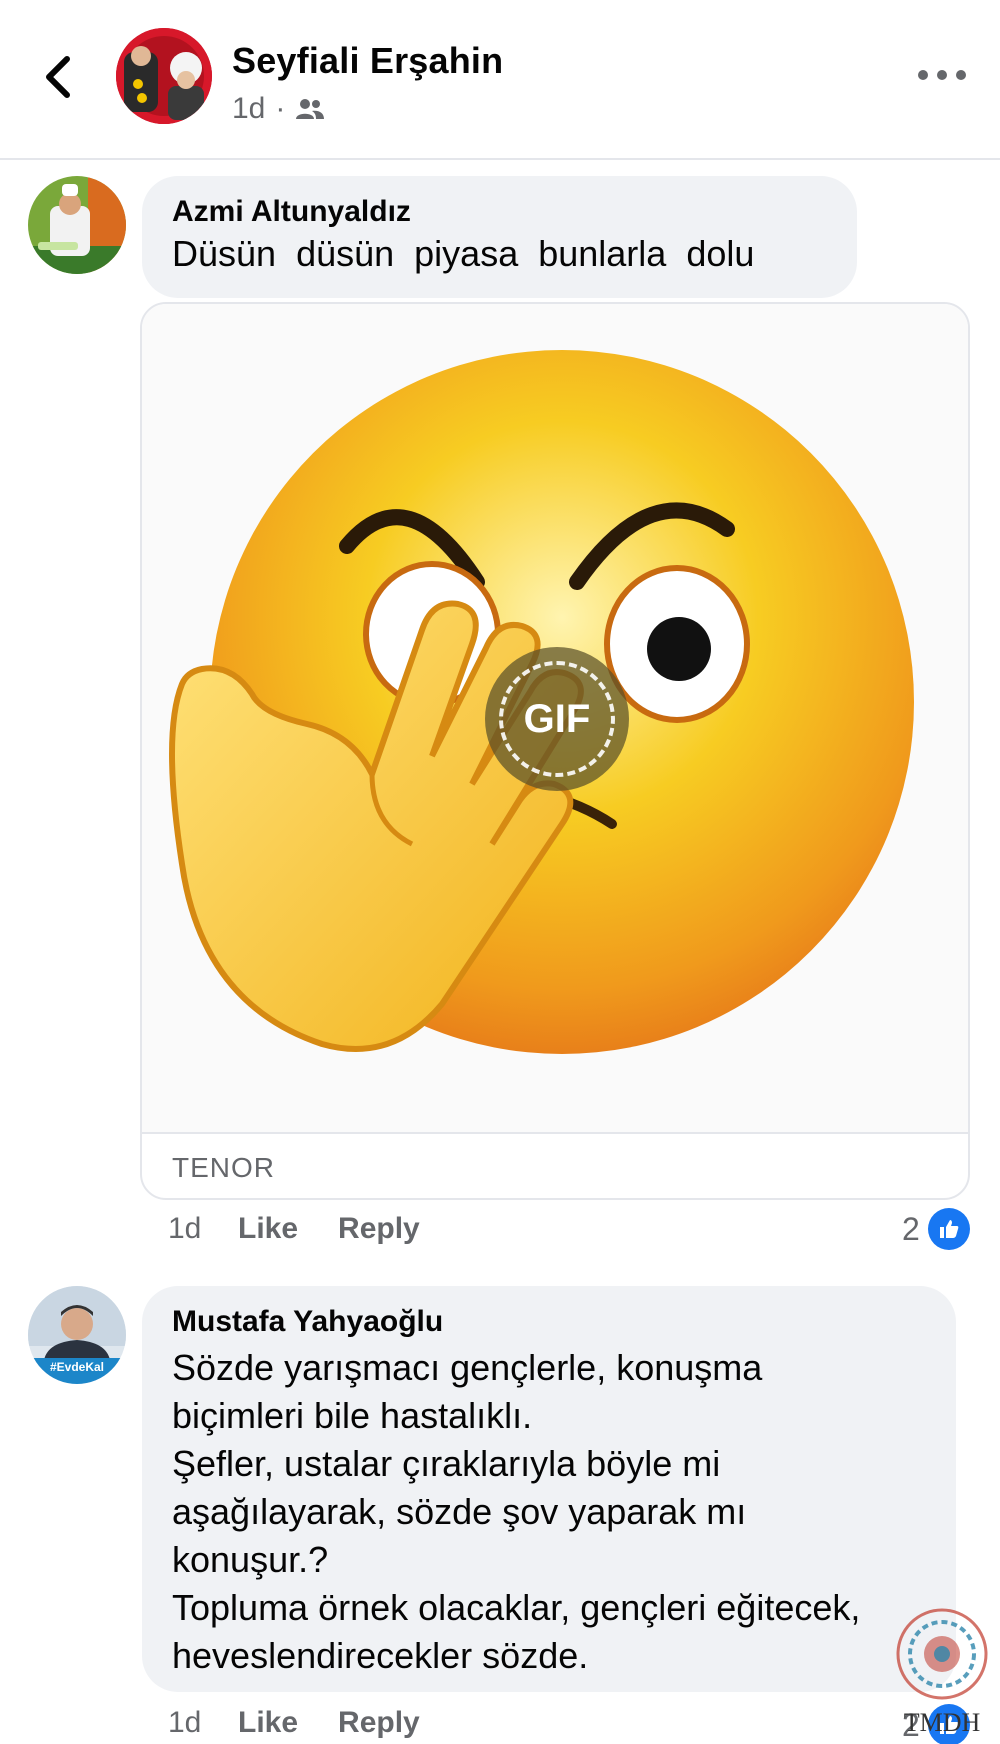  What do you see at coordinates (911, 1228) in the screenshot?
I see `reaction-count: 2` at bounding box center [911, 1228].